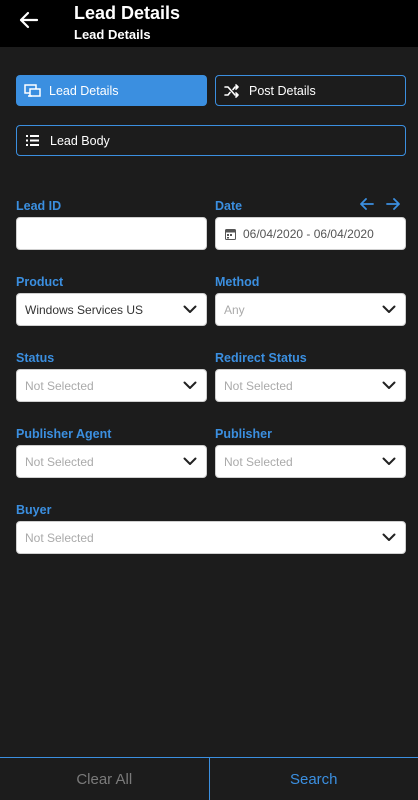  Describe the element at coordinates (310, 385) in the screenshot. I see `redirect-status-select: Not Selected` at that location.